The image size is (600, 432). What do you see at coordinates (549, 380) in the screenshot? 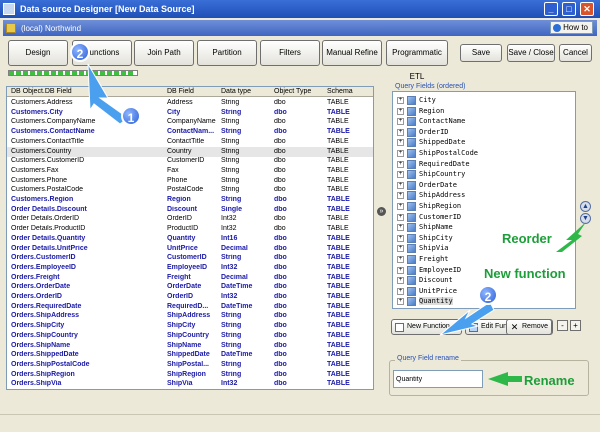
I see `callout-rename: Rename` at bounding box center [549, 380].